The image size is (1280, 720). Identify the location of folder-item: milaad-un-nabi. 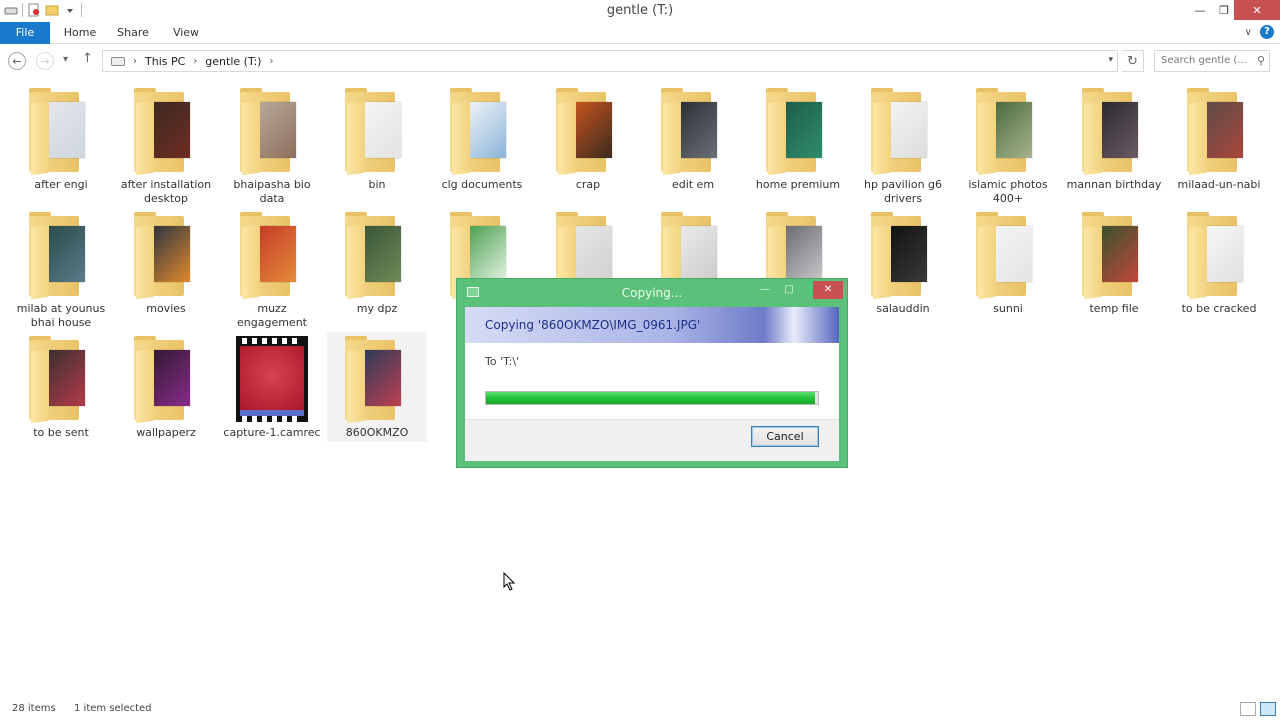
(1219, 138).